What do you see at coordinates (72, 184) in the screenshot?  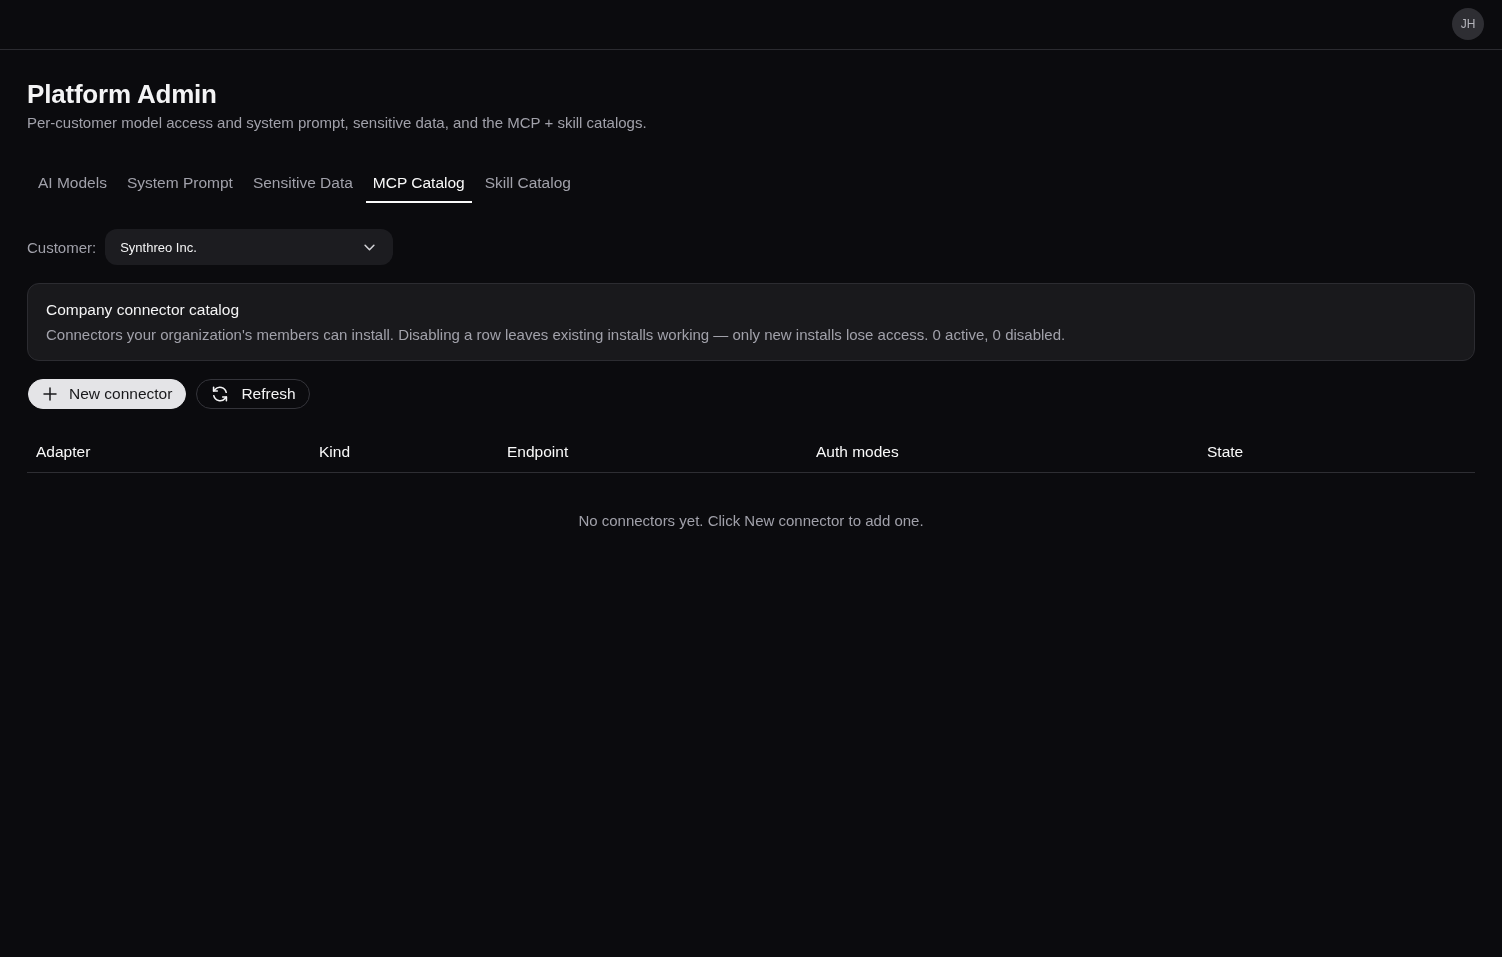 I see `tab: AI Models` at bounding box center [72, 184].